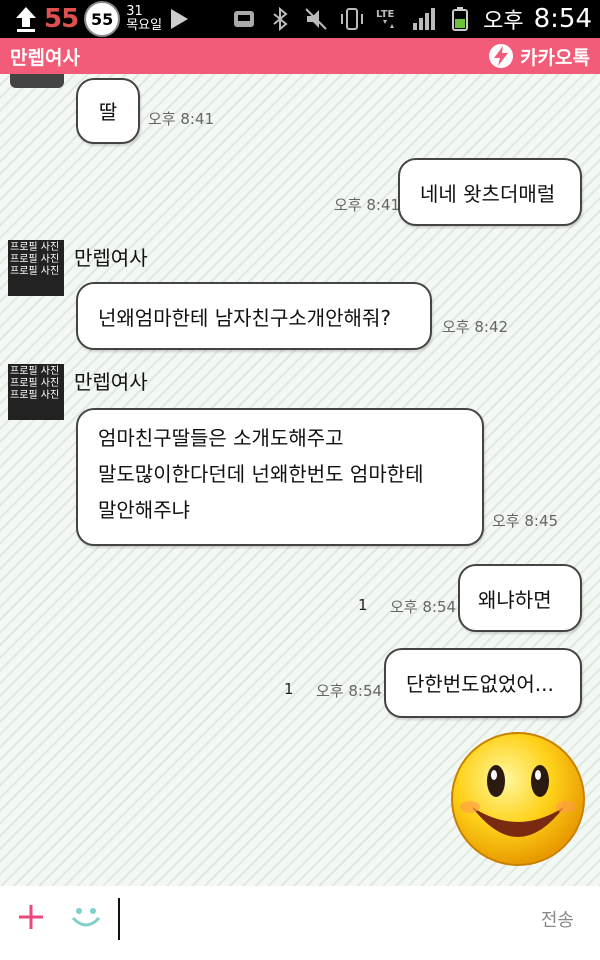 The width and height of the screenshot is (600, 960). What do you see at coordinates (316, 19) in the screenshot?
I see `vibrate-icon` at bounding box center [316, 19].